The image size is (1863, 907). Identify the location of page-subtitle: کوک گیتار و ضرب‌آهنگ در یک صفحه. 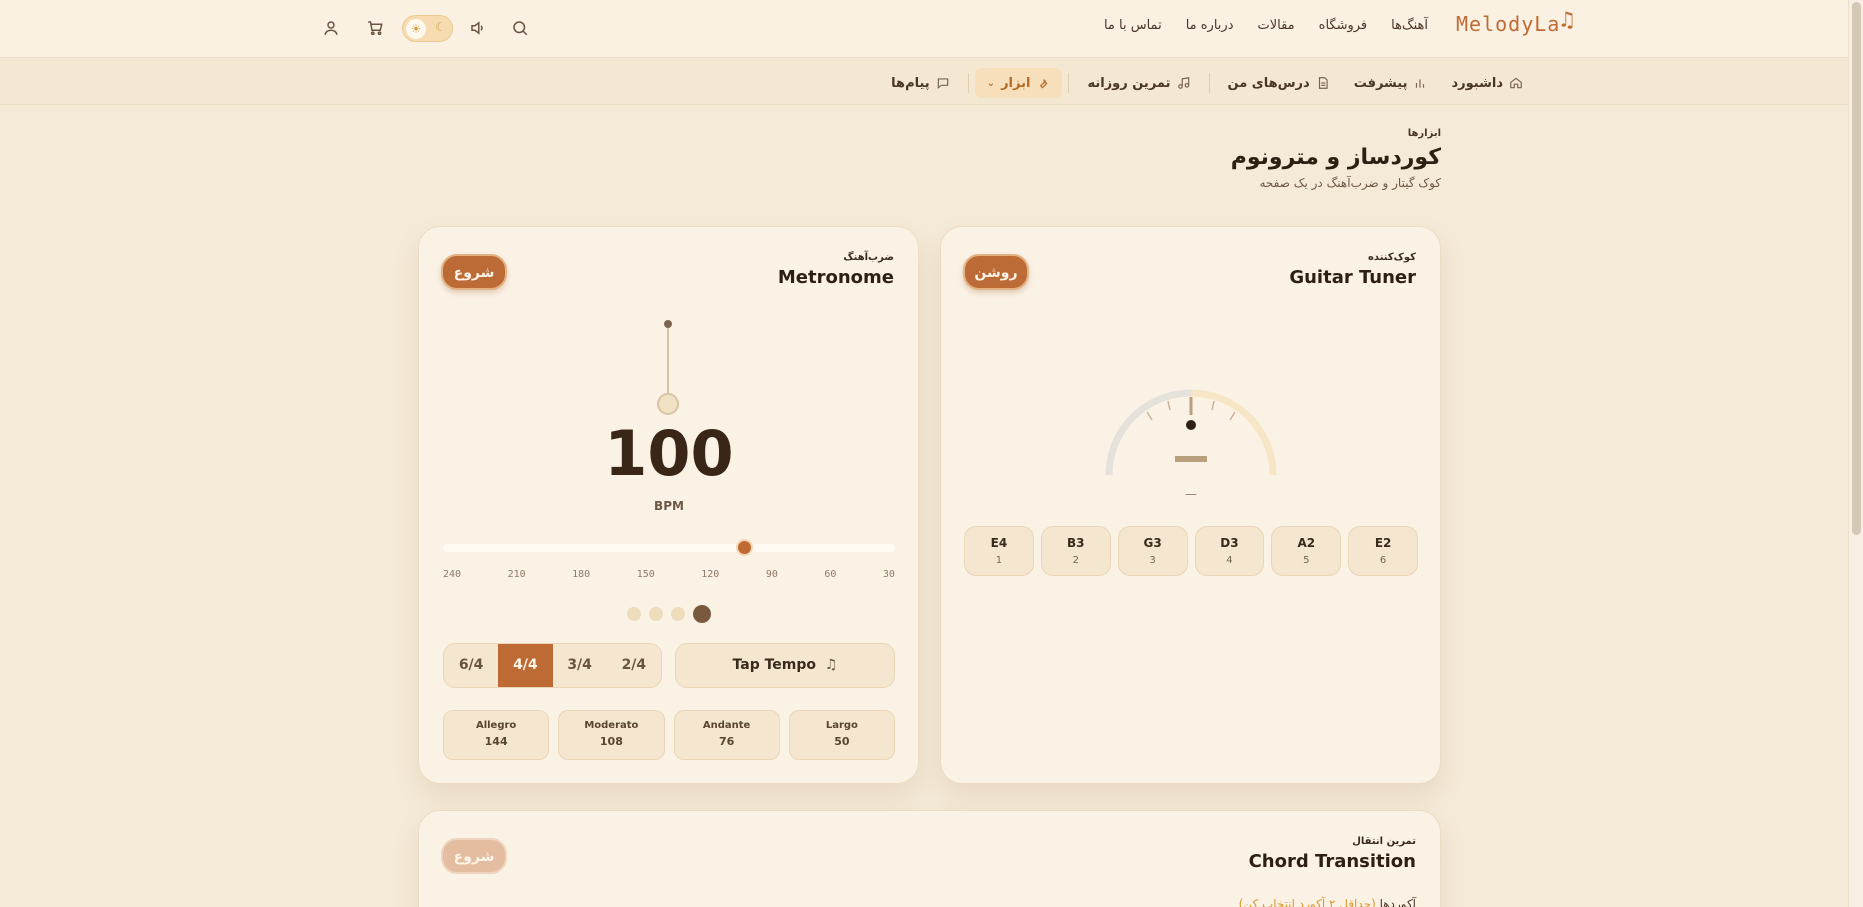
(1350, 183).